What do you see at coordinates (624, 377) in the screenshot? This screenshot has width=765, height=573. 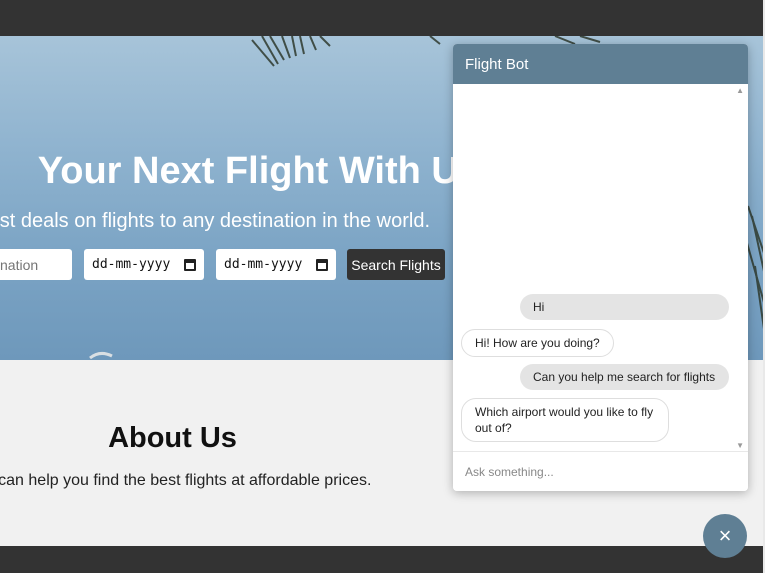 I see `user-message: Can you help me search for flights` at bounding box center [624, 377].